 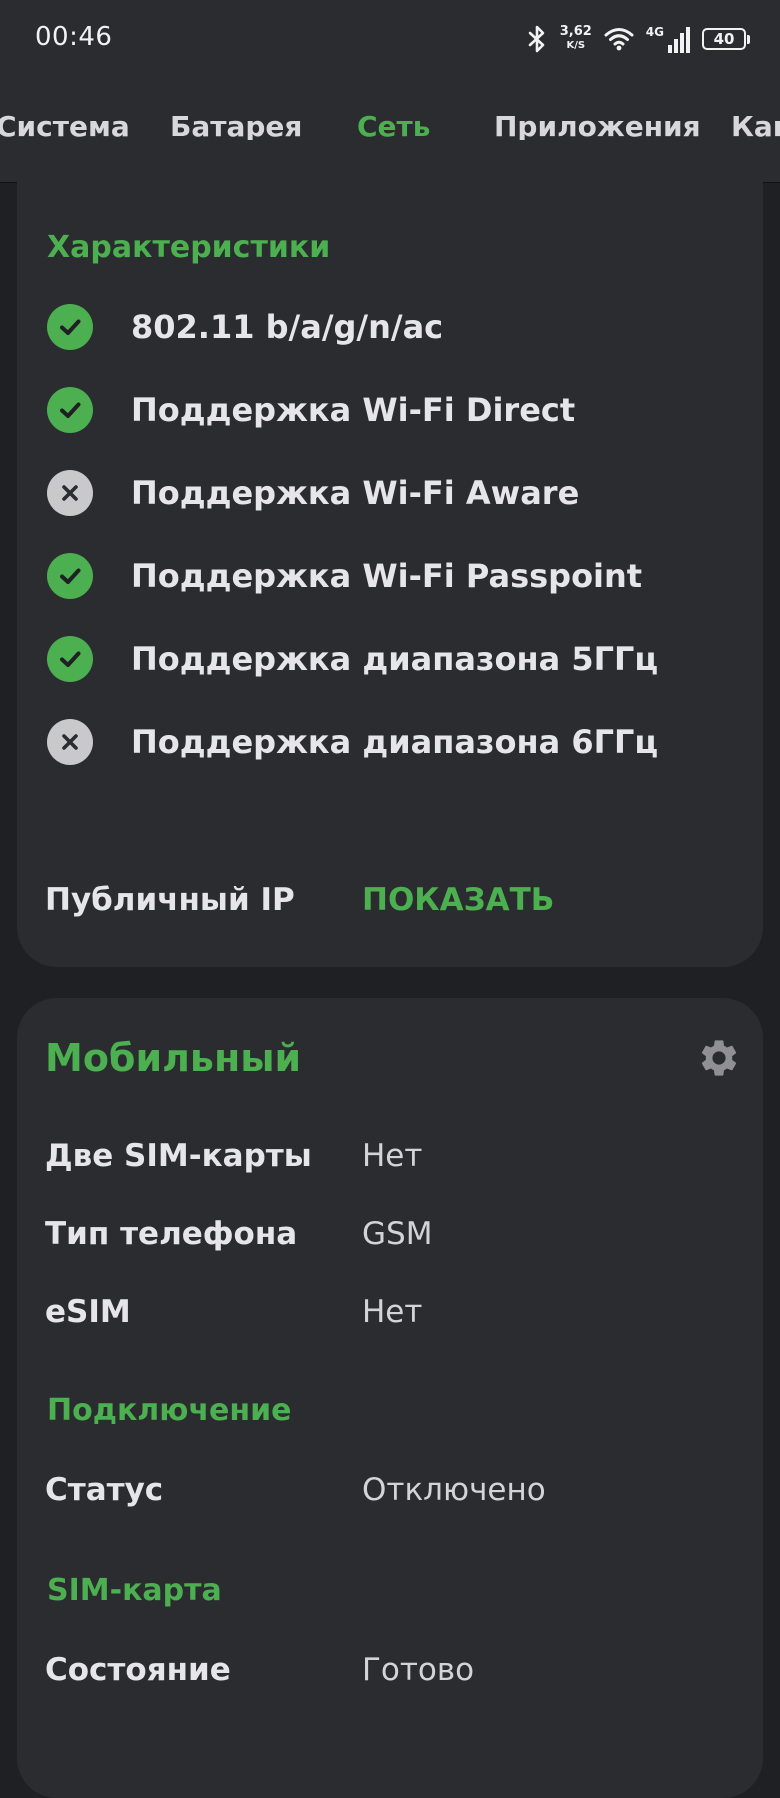 What do you see at coordinates (104, 1490) in the screenshot?
I see `status-label: Статус` at bounding box center [104, 1490].